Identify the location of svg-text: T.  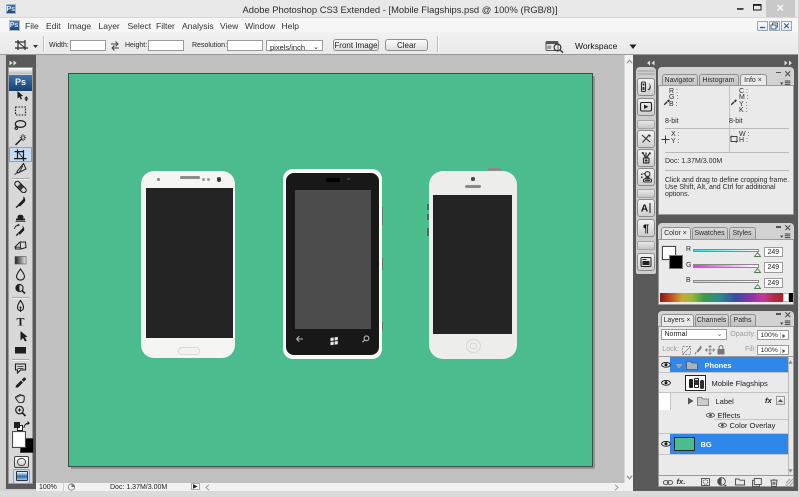
(20, 320).